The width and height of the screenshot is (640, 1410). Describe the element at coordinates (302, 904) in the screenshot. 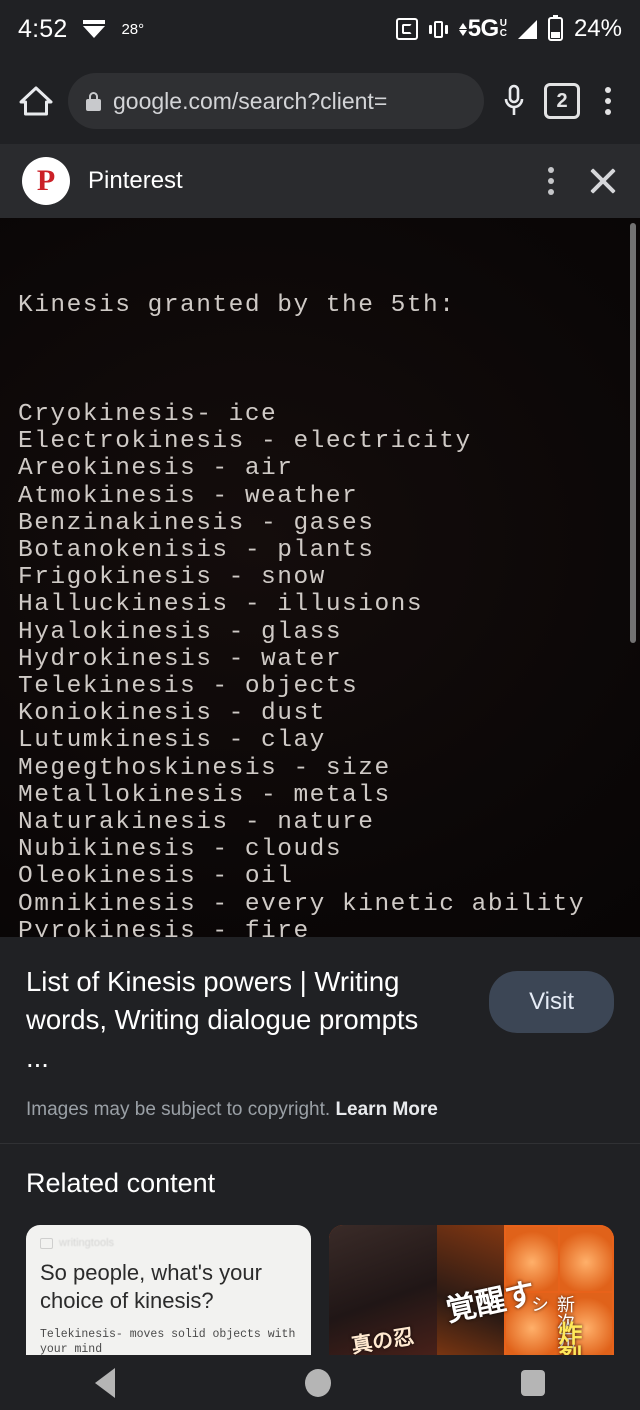

I see `kinesis-line: Omnikinesis - every kinetic ability` at that location.